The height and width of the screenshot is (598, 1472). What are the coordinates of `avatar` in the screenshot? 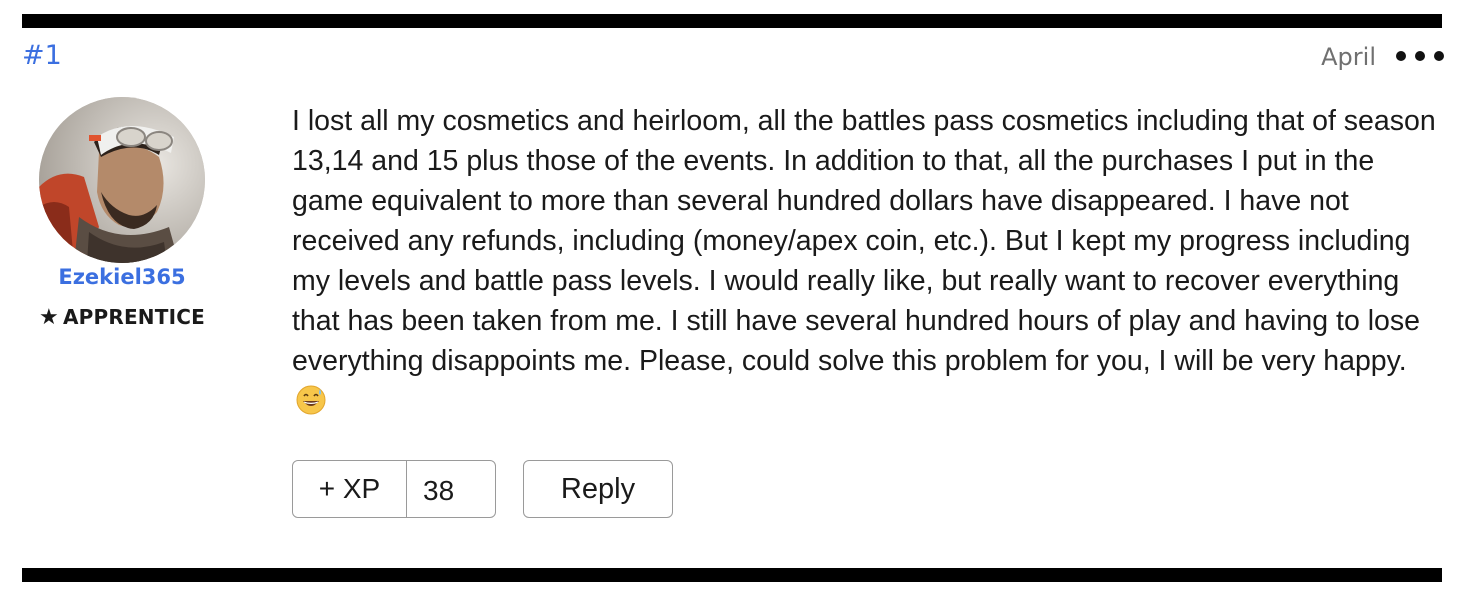 It's located at (122, 180).